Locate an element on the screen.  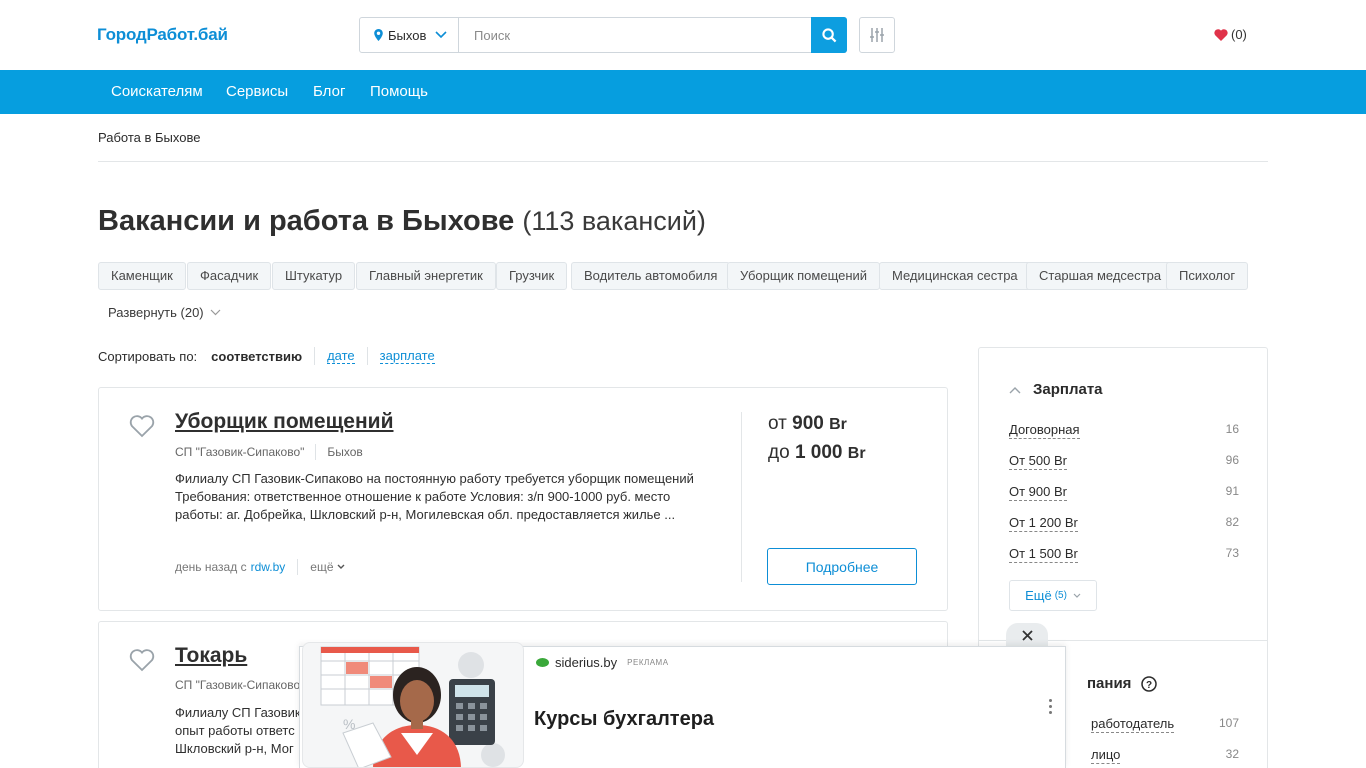
close-icon is located at coordinates (1027, 635).